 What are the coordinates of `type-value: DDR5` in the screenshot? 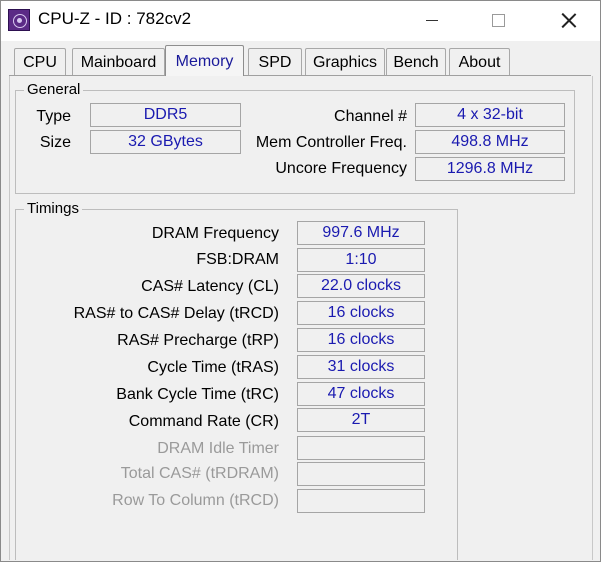 It's located at (165, 115).